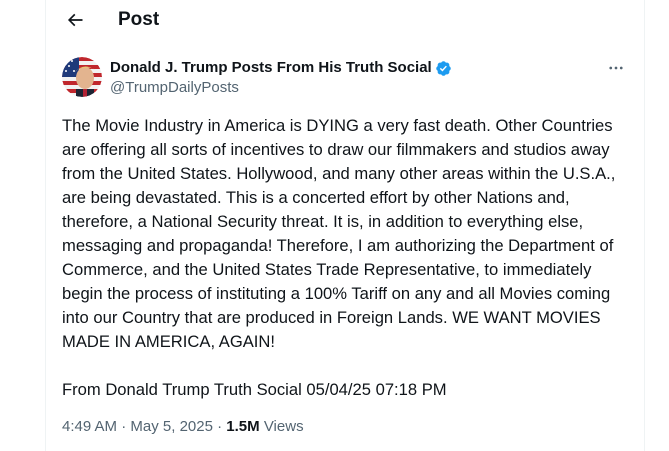 This screenshot has height=451, width=669. What do you see at coordinates (281, 88) in the screenshot?
I see `author-handle: @TrumpDailyPosts` at bounding box center [281, 88].